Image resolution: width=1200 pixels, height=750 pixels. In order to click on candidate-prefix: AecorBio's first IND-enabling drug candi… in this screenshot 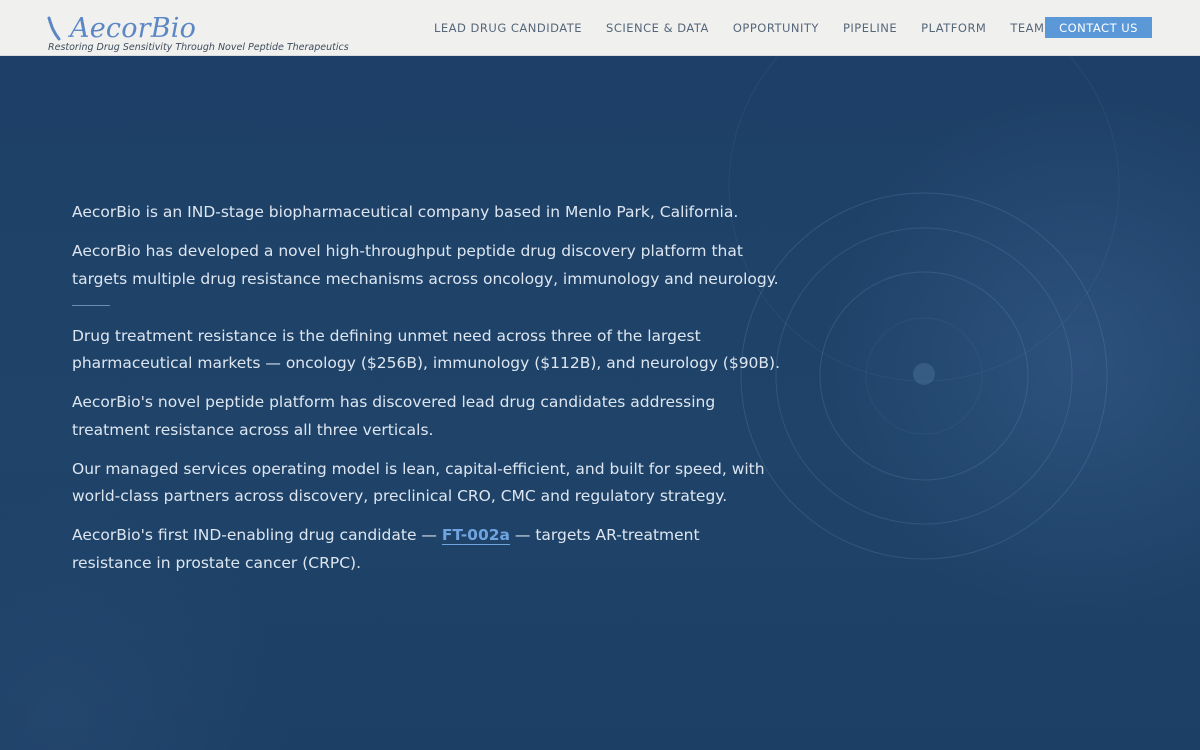, I will do `click(257, 535)`.